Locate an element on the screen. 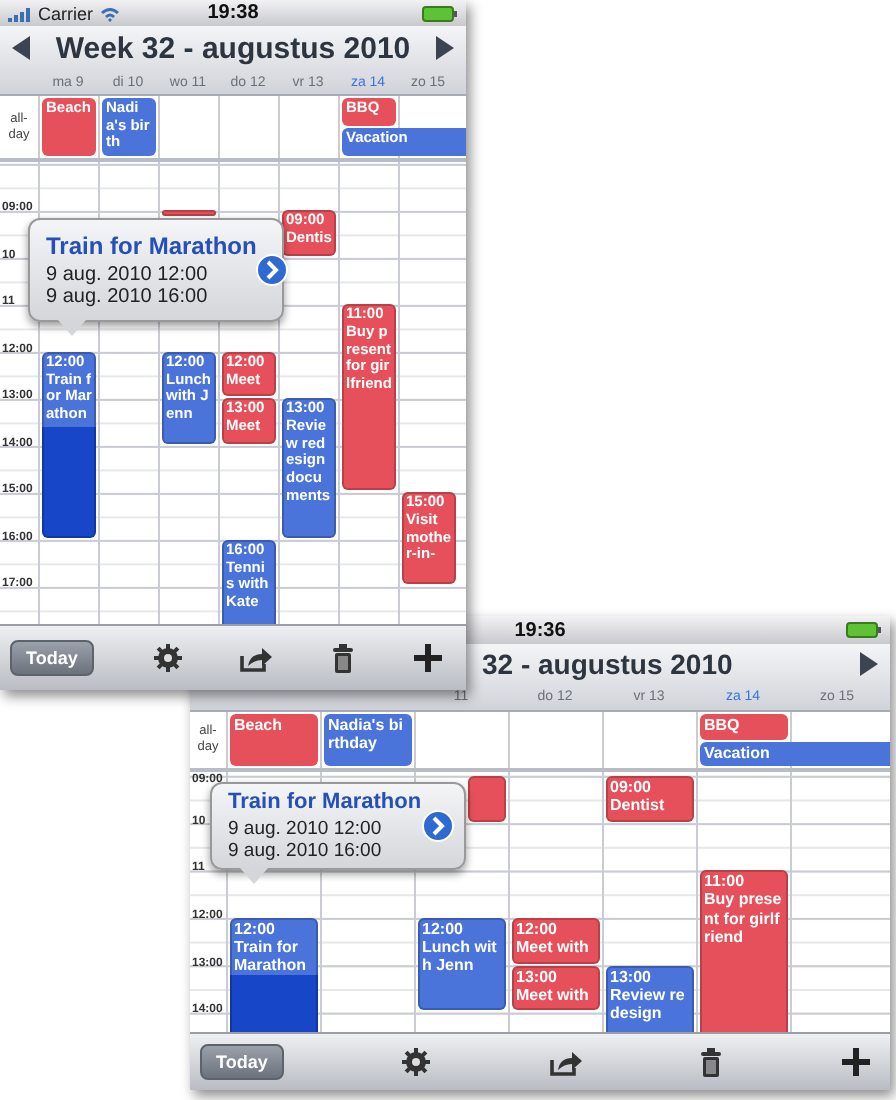 The height and width of the screenshot is (1100, 896). all-day-event: Beach is located at coordinates (274, 740).